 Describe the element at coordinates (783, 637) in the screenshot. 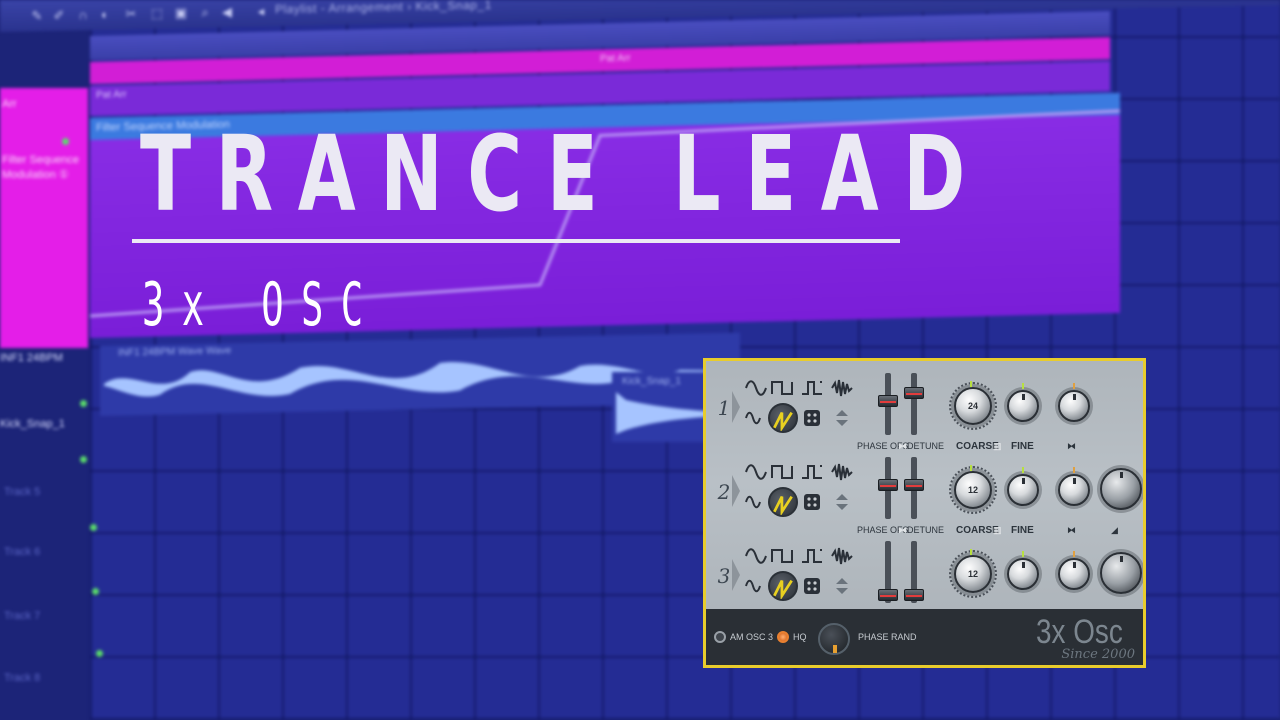

I see `hq-toggle` at that location.